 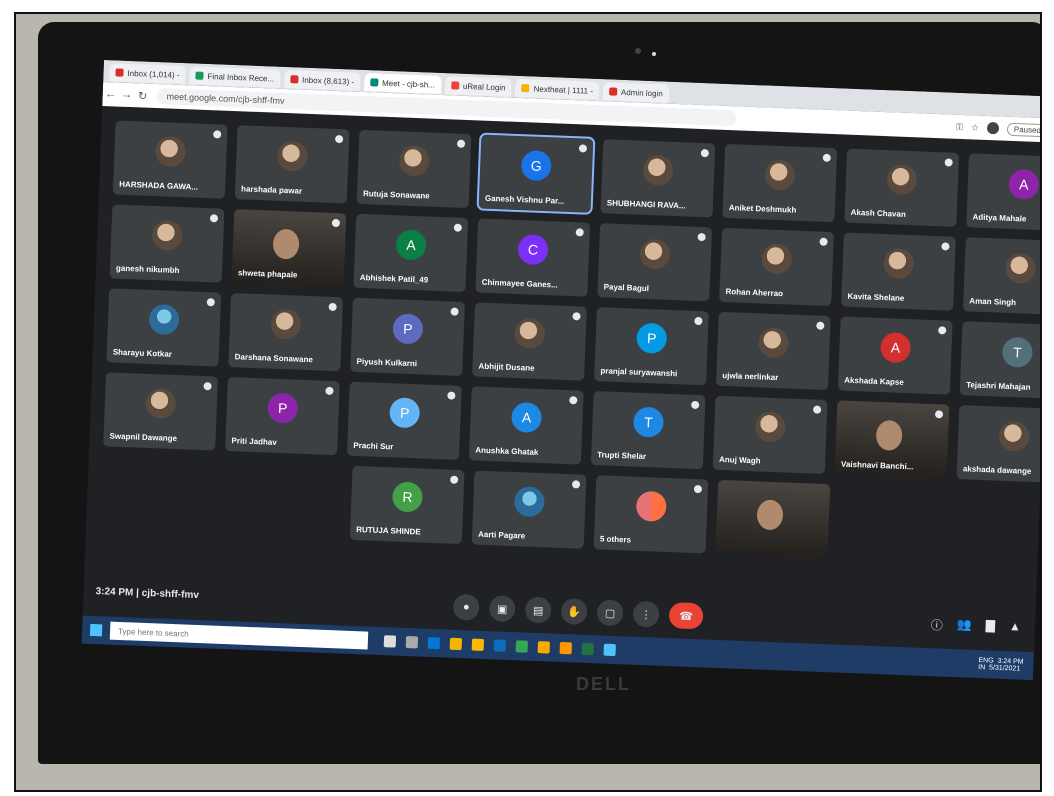 I want to click on star-icon: ☆, so click(x=975, y=127).